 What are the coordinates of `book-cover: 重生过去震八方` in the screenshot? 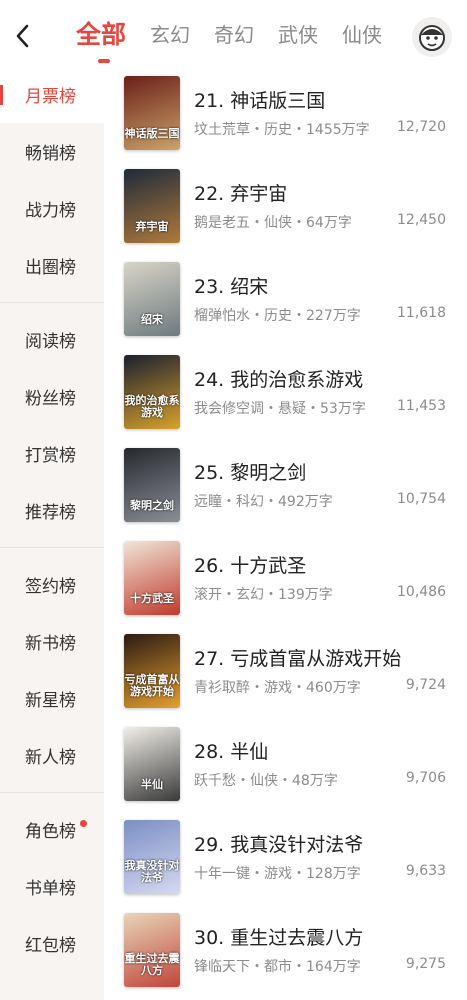 It's located at (152, 950).